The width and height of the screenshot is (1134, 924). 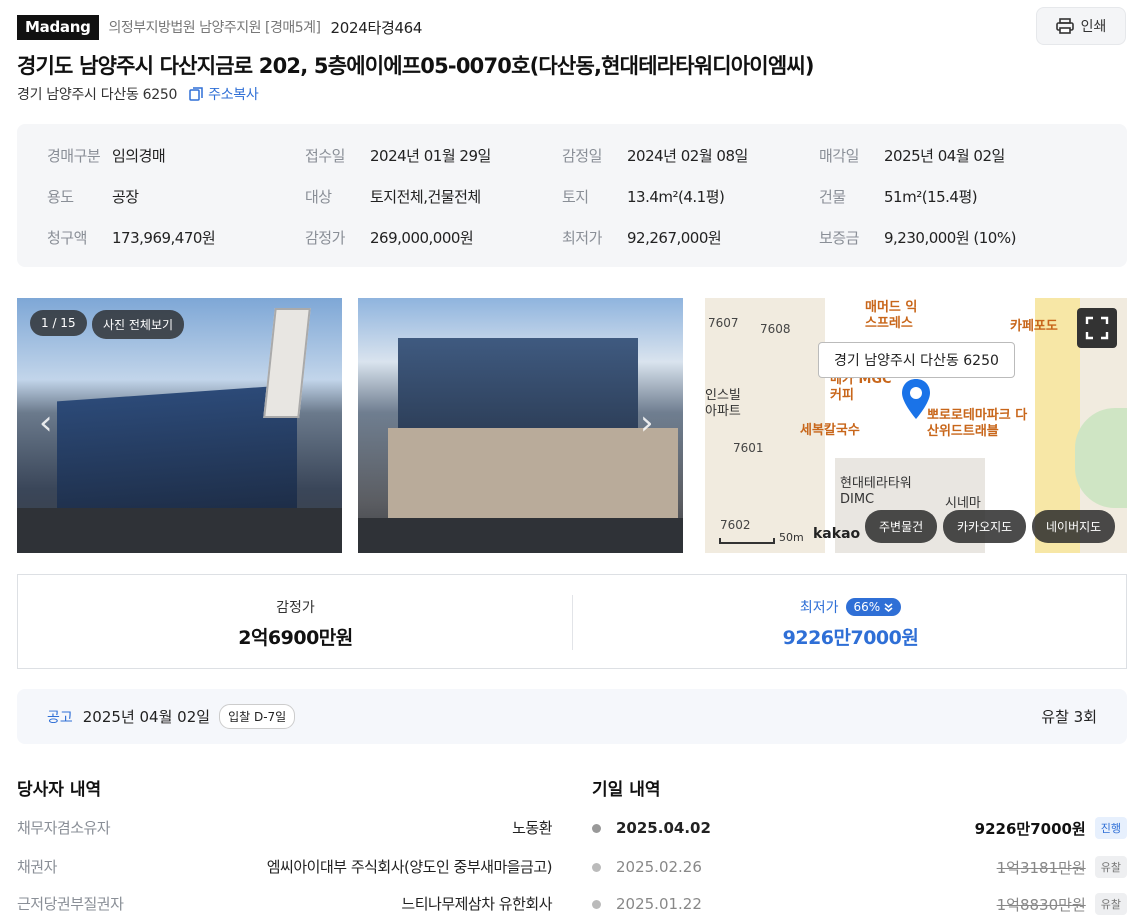 What do you see at coordinates (409, 867) in the screenshot?
I see `party-name: 엠씨아이대부 주식회사(양도인 중부새마을금고)` at bounding box center [409, 867].